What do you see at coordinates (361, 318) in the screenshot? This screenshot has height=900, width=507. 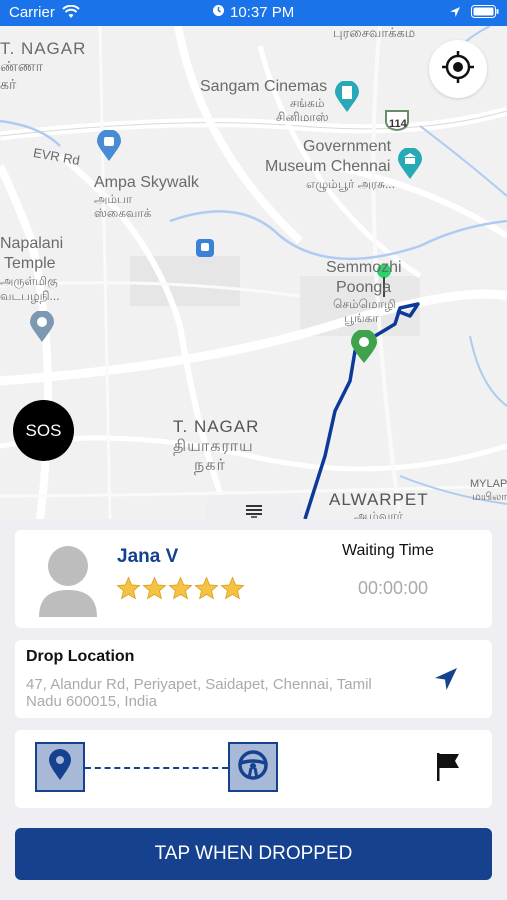 I see `map-label-poonga-ta2: பூங்கா` at bounding box center [361, 318].